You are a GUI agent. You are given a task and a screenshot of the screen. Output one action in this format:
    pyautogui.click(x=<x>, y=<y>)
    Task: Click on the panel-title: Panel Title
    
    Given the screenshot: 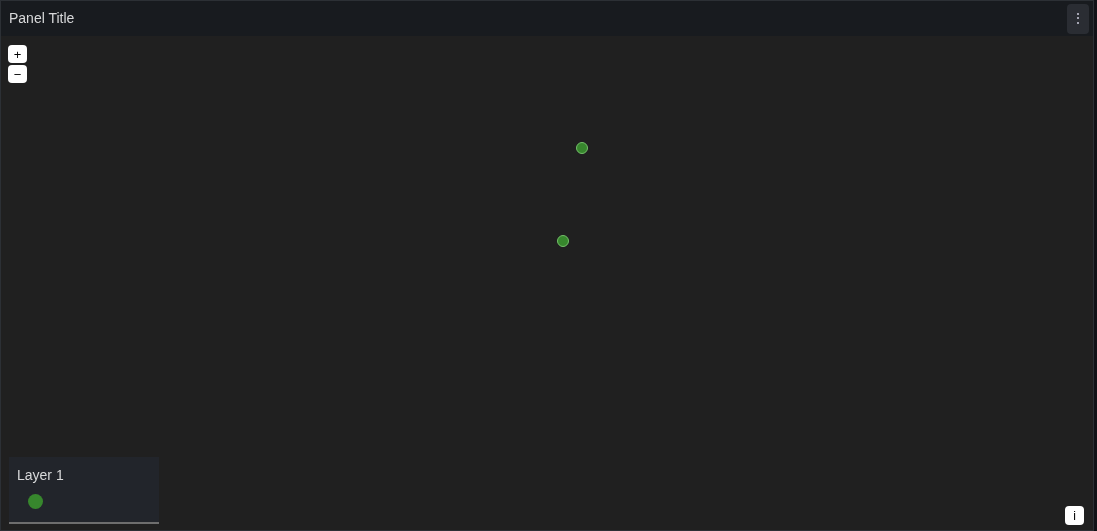 What is the action you would take?
    pyautogui.click(x=42, y=18)
    